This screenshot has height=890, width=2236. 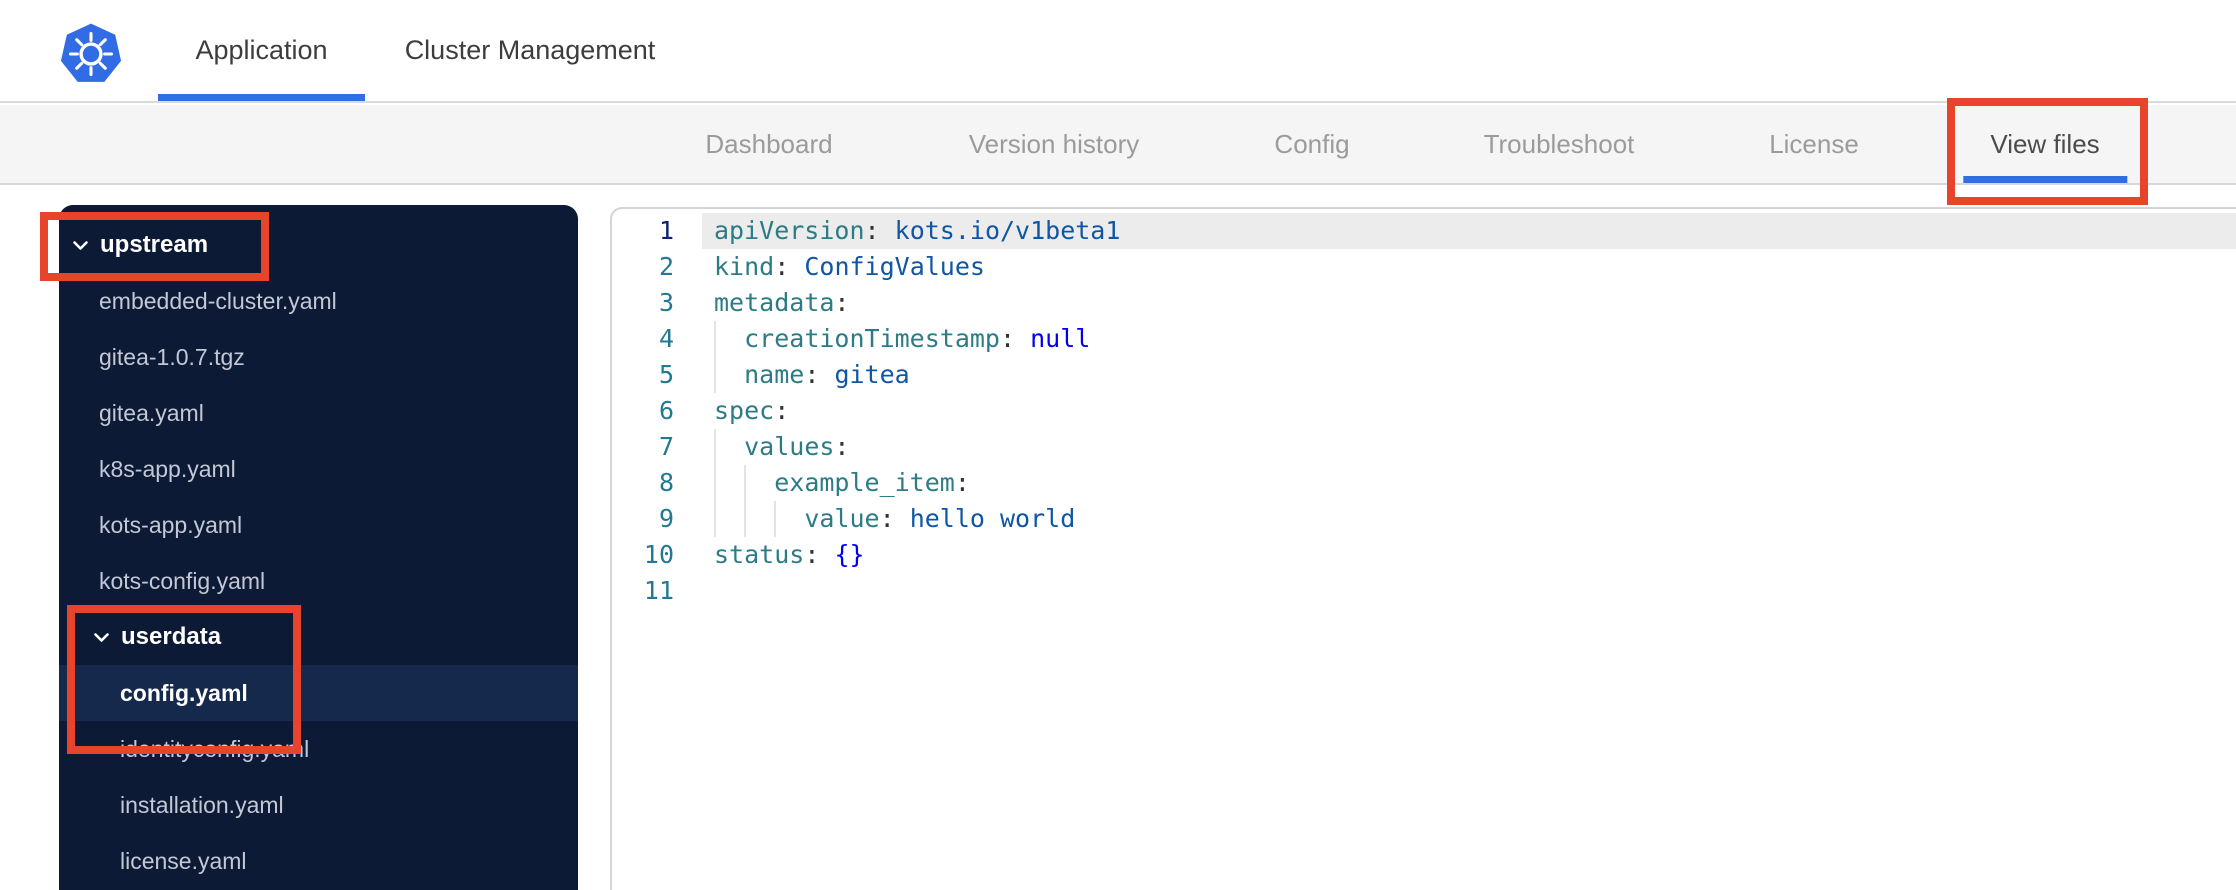 I want to click on file-label: config.yaml, so click(x=184, y=692).